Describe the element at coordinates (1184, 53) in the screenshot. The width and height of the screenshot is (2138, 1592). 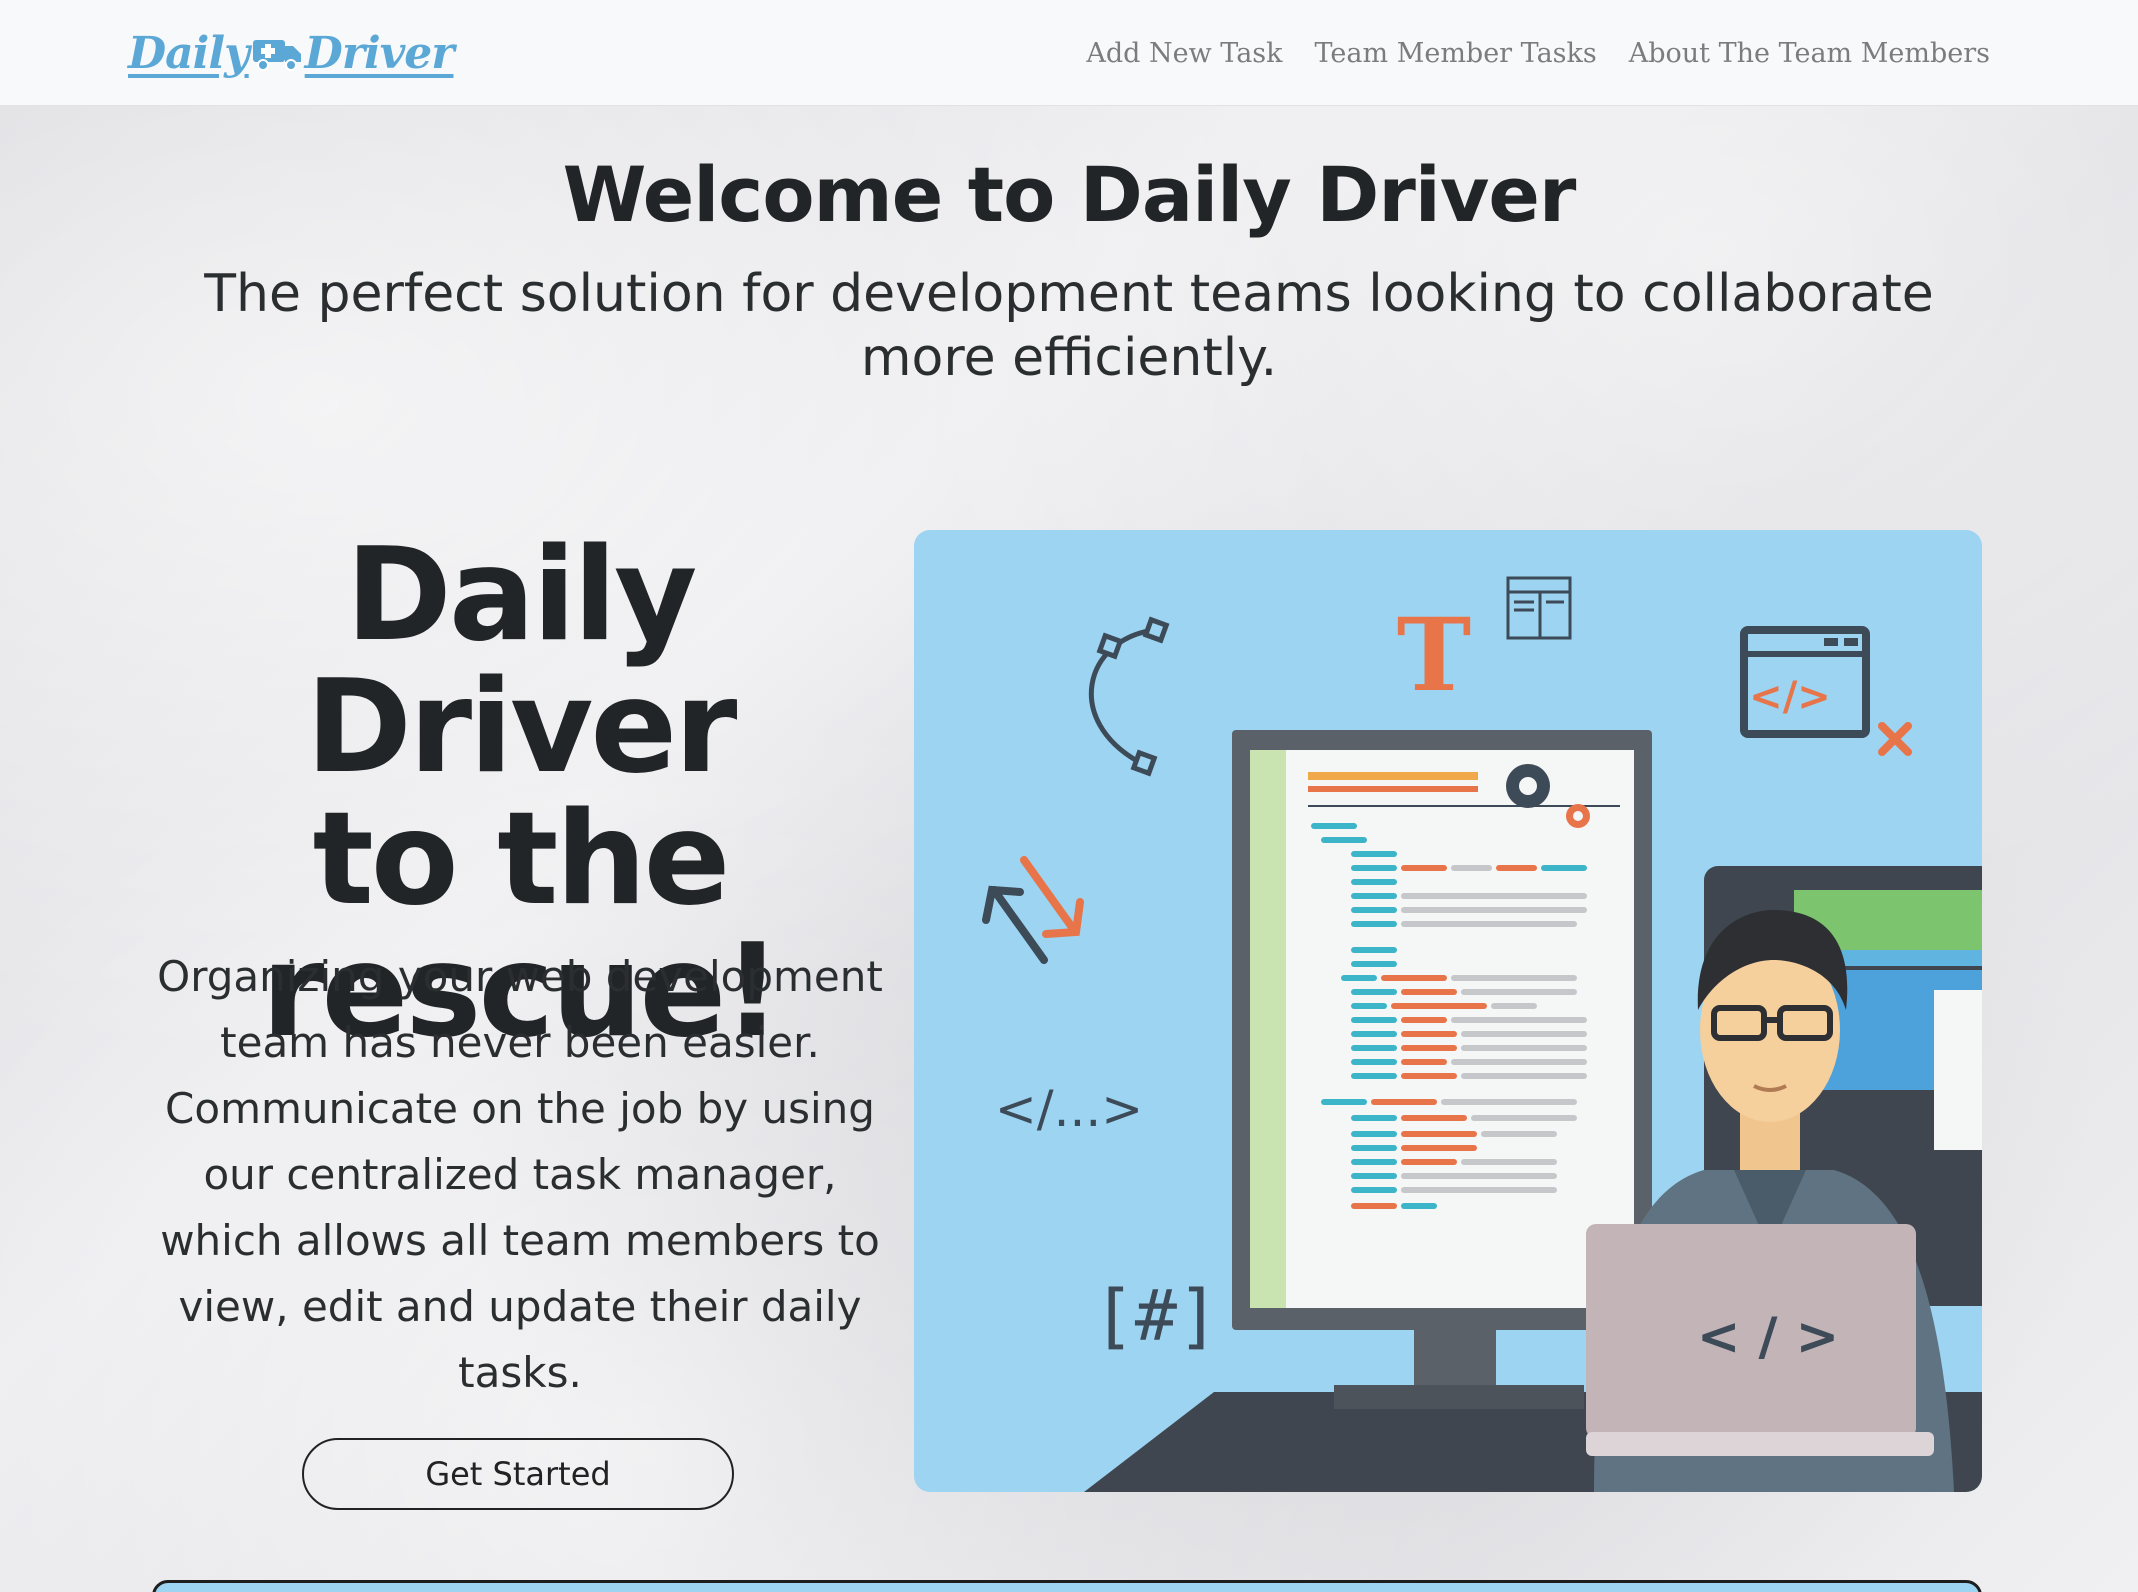
I see `nav-link-add-new-task: Add New Task` at that location.